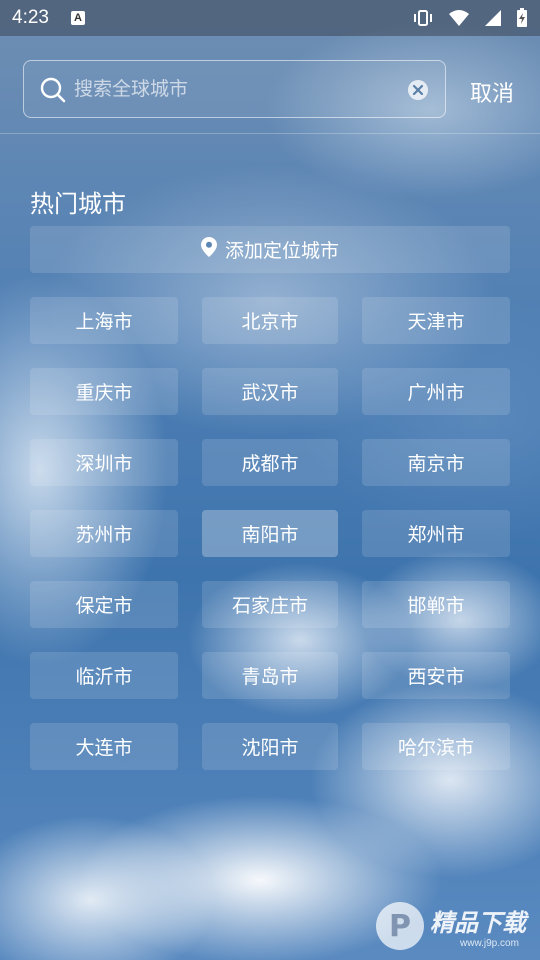 The width and height of the screenshot is (540, 960). I want to click on watermark-sub-text: www.j9p.com, so click(489, 943).